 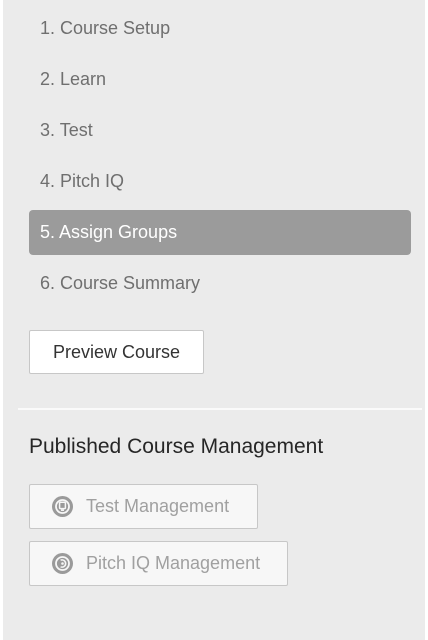 I want to click on section-divider, so click(x=220, y=409).